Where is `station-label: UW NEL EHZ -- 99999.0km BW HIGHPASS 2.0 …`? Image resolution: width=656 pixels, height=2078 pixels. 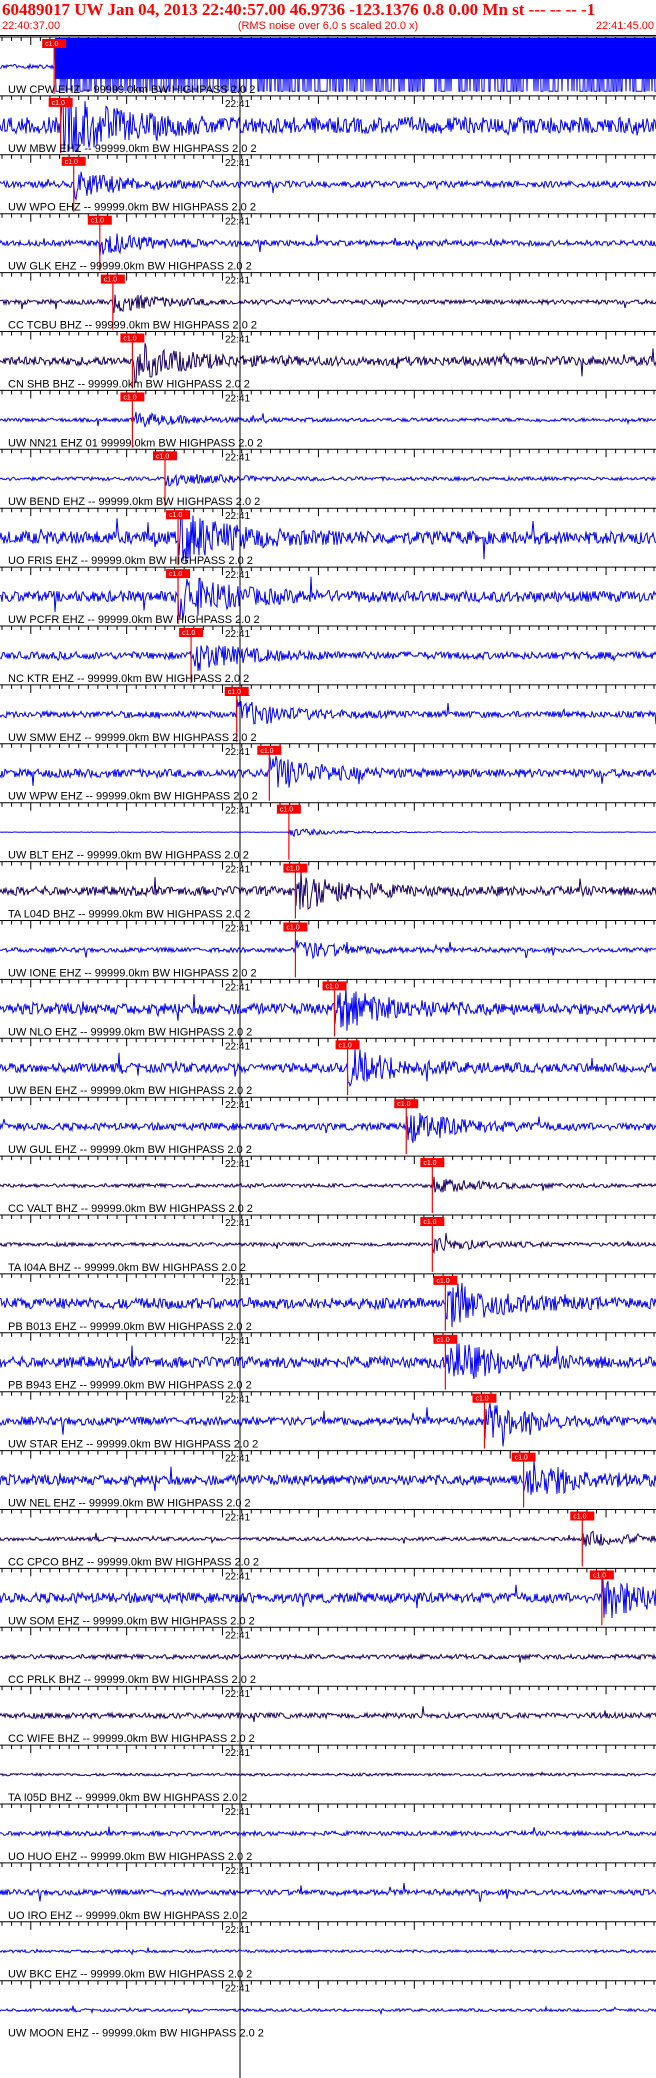 station-label: UW NEL EHZ -- 99999.0km BW HIGHPASS 2.0 … is located at coordinates (129, 1504).